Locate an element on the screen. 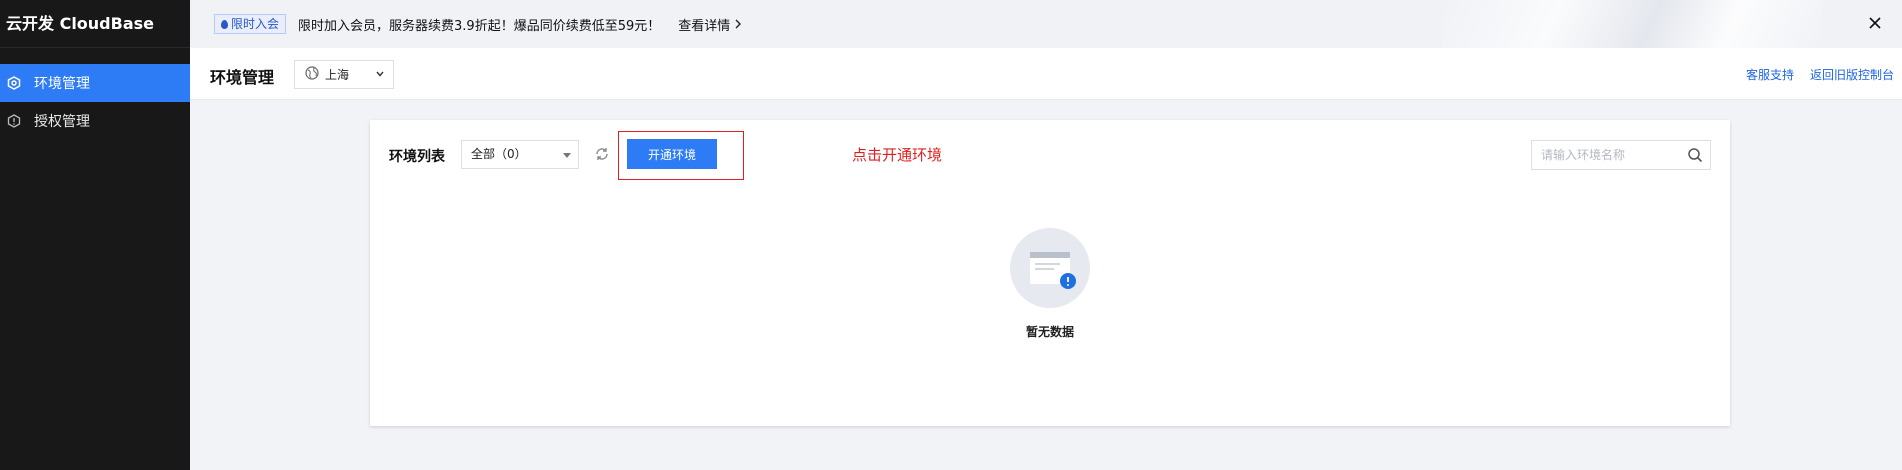 This screenshot has width=1902, height=470. close-icon is located at coordinates (1875, 23).